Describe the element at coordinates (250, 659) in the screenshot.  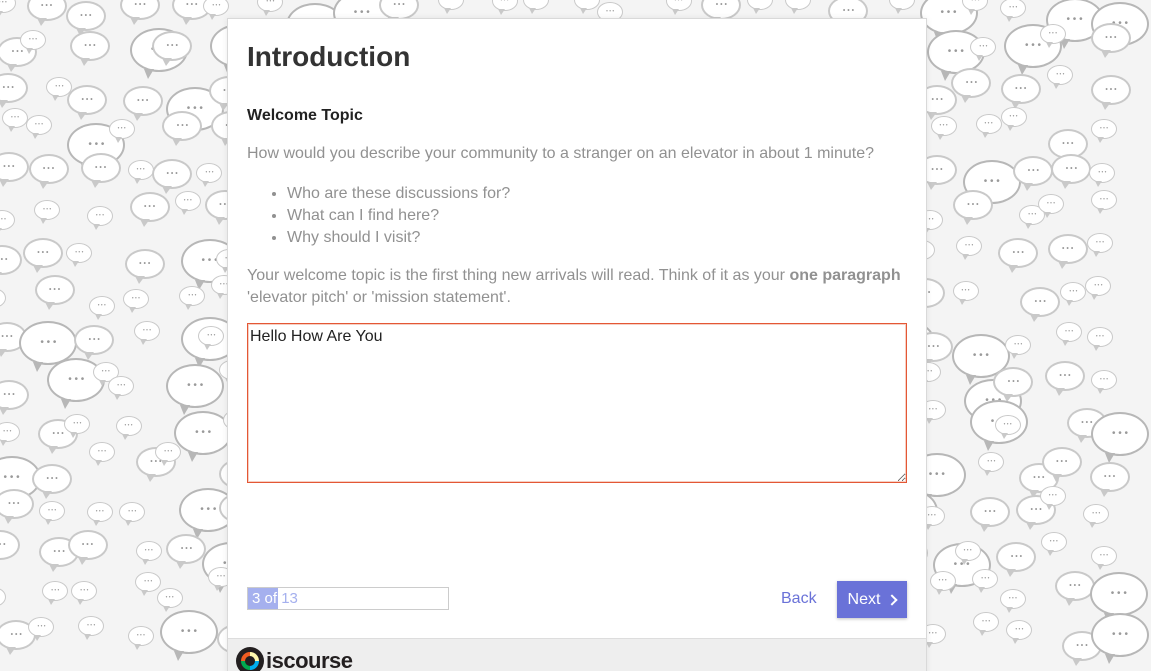
I see `discourse-logo-icon` at that location.